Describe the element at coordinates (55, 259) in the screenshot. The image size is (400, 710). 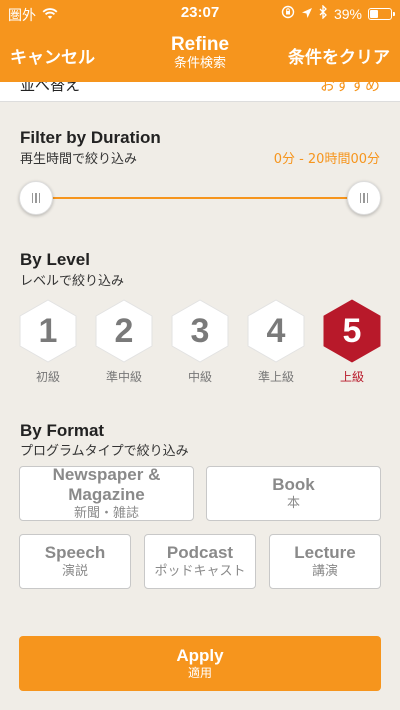
I see `level-section-title: By Level` at that location.